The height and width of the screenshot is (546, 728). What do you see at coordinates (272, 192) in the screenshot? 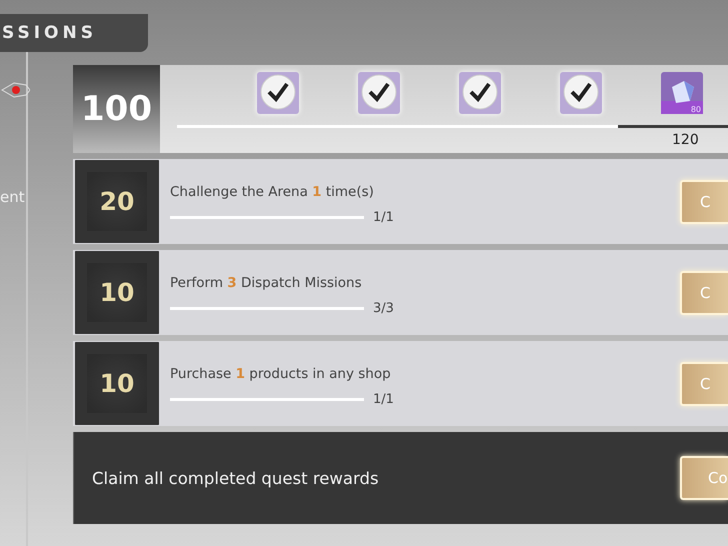
I see `quest-title: Challenge the Arena 1 time(s)` at bounding box center [272, 192].